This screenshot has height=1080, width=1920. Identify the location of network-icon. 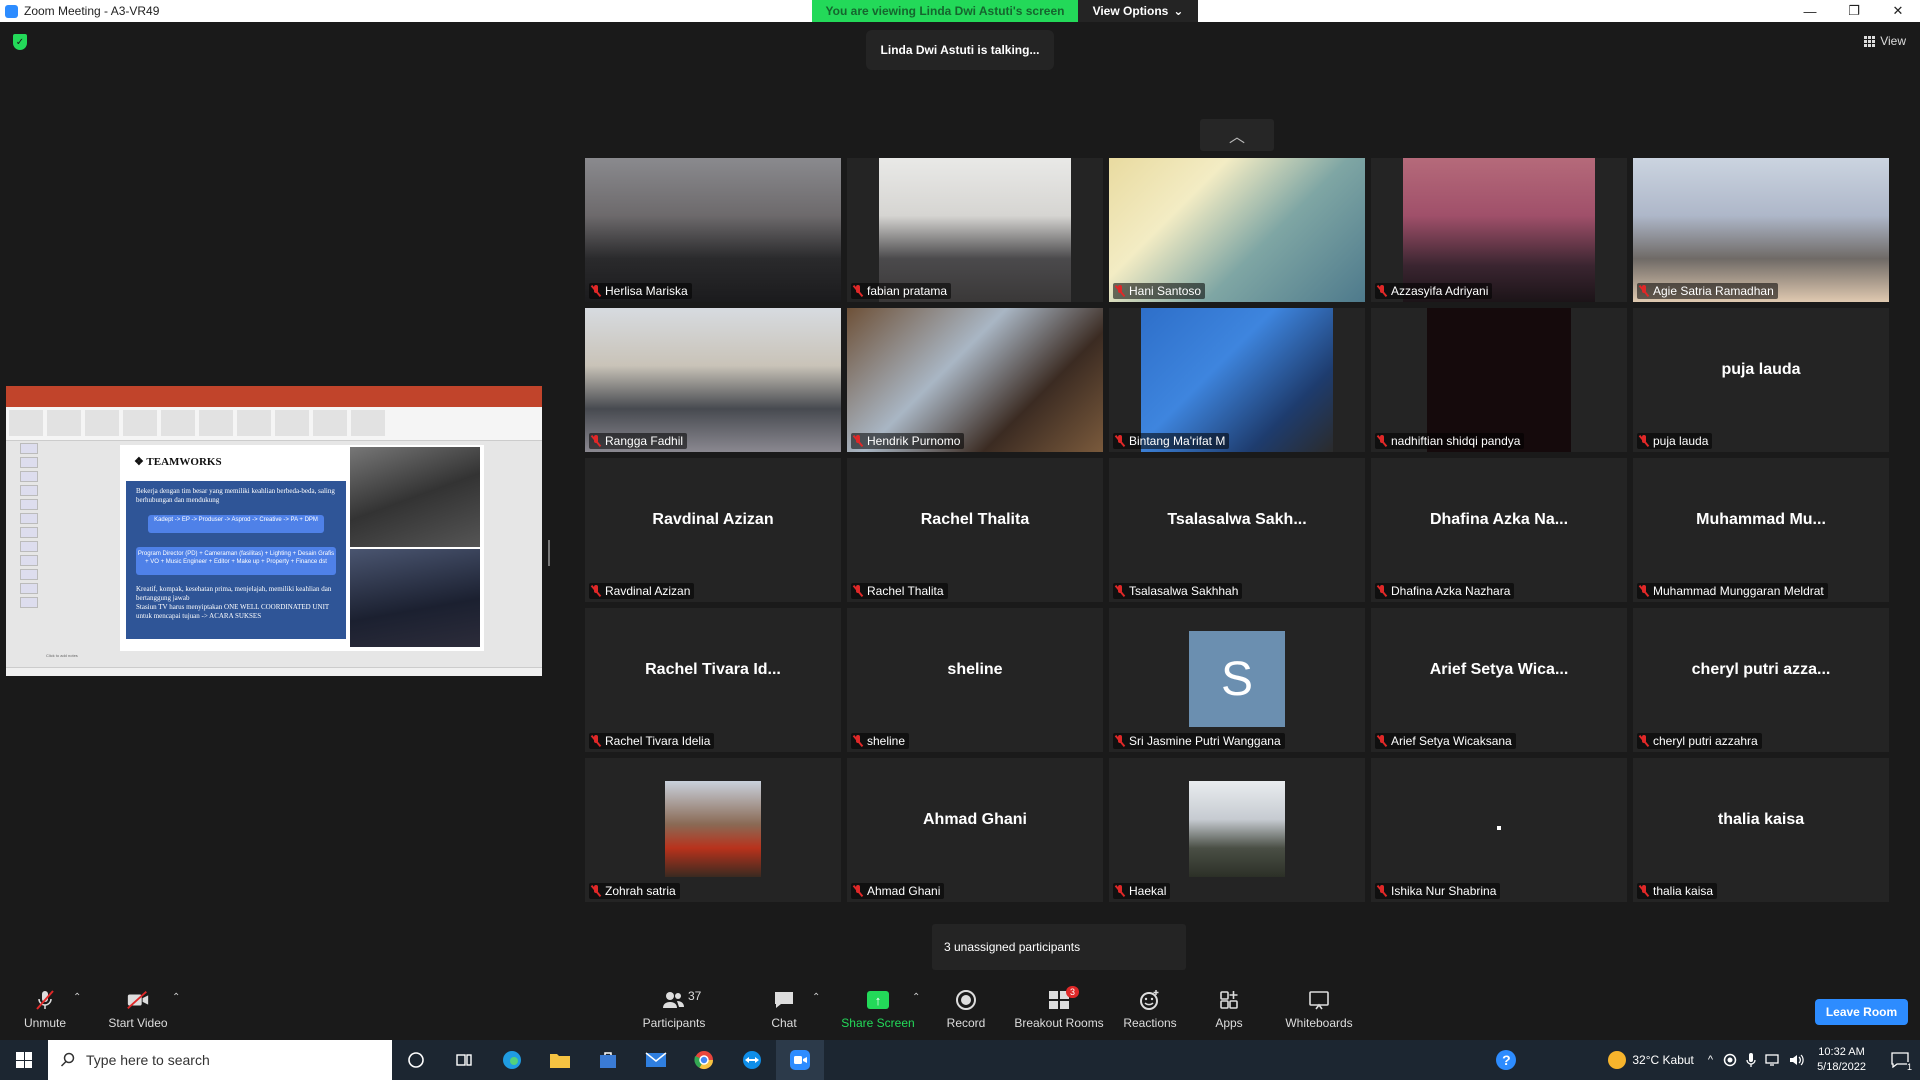
(1773, 1060).